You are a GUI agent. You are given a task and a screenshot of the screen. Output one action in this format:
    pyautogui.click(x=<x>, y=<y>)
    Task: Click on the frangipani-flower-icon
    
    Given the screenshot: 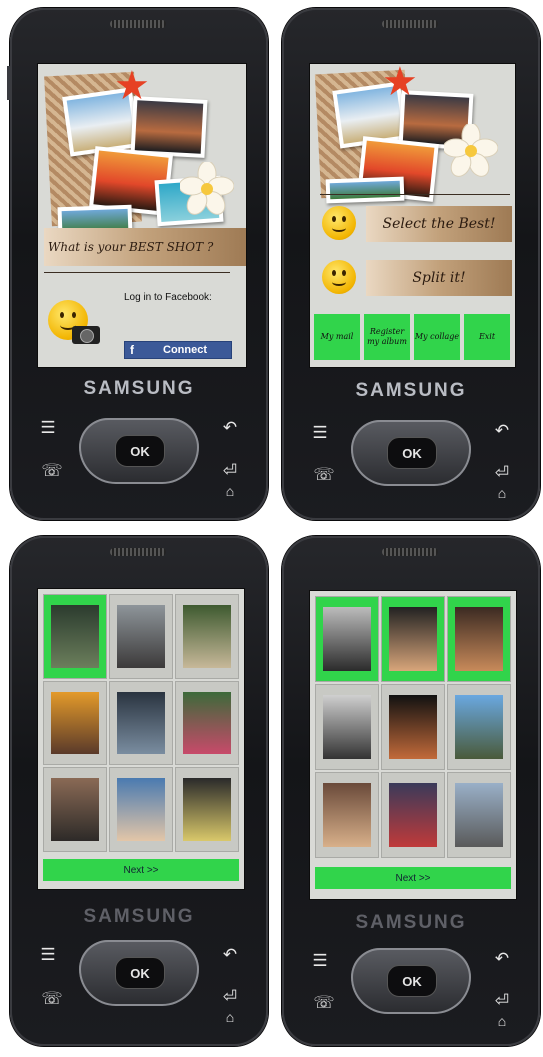 What is the action you would take?
    pyautogui.click(x=471, y=150)
    